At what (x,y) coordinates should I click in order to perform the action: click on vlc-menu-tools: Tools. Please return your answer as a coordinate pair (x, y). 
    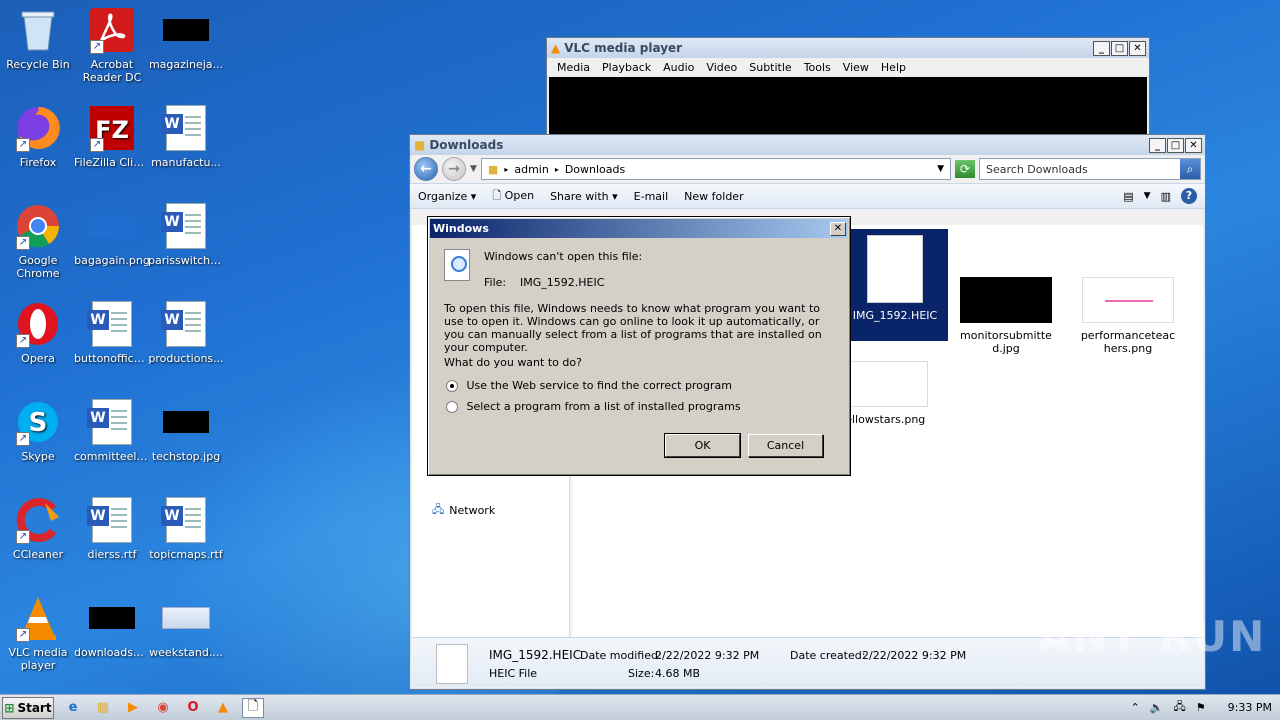
    Looking at the image, I should click on (817, 67).